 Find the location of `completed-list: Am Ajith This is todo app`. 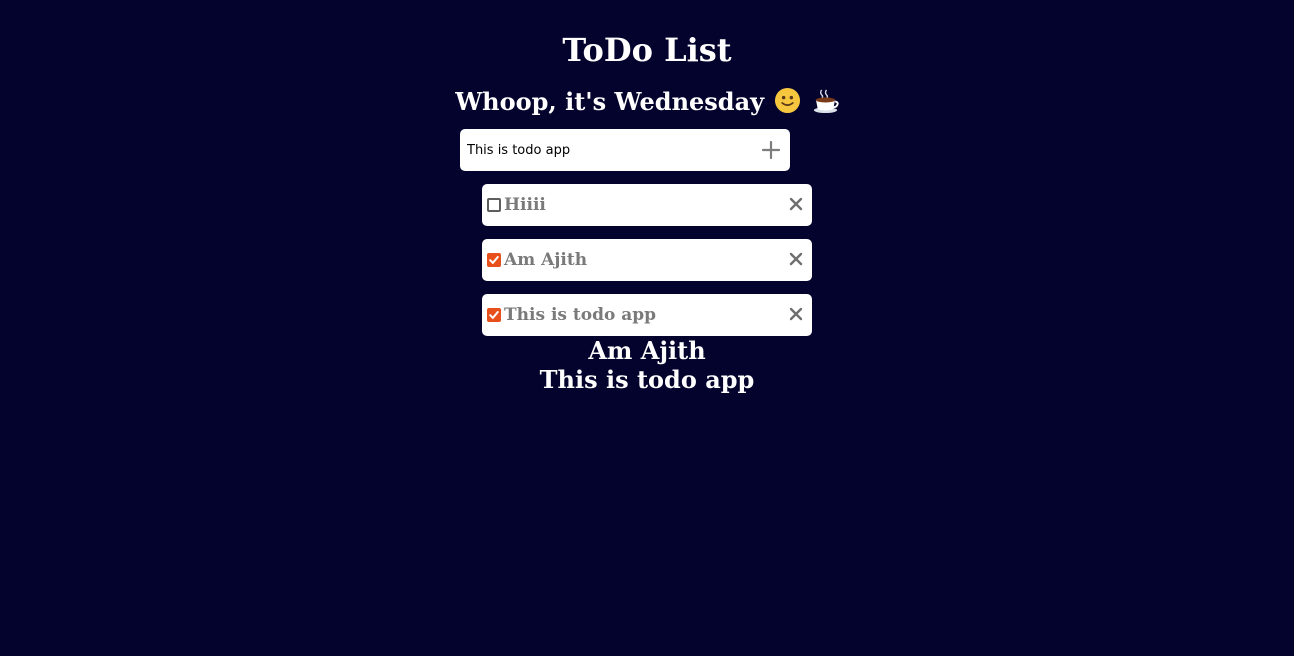

completed-list: Am Ajith This is todo app is located at coordinates (647, 365).